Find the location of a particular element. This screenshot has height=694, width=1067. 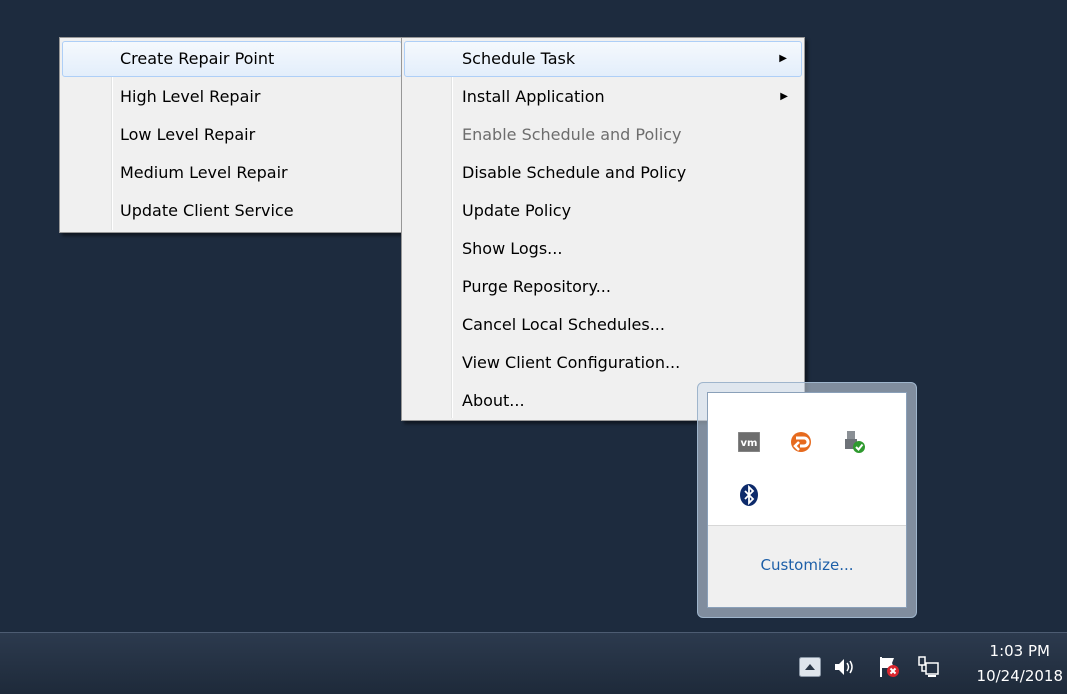

menu-item-install-application: Install Application ▶ is located at coordinates (603, 97).